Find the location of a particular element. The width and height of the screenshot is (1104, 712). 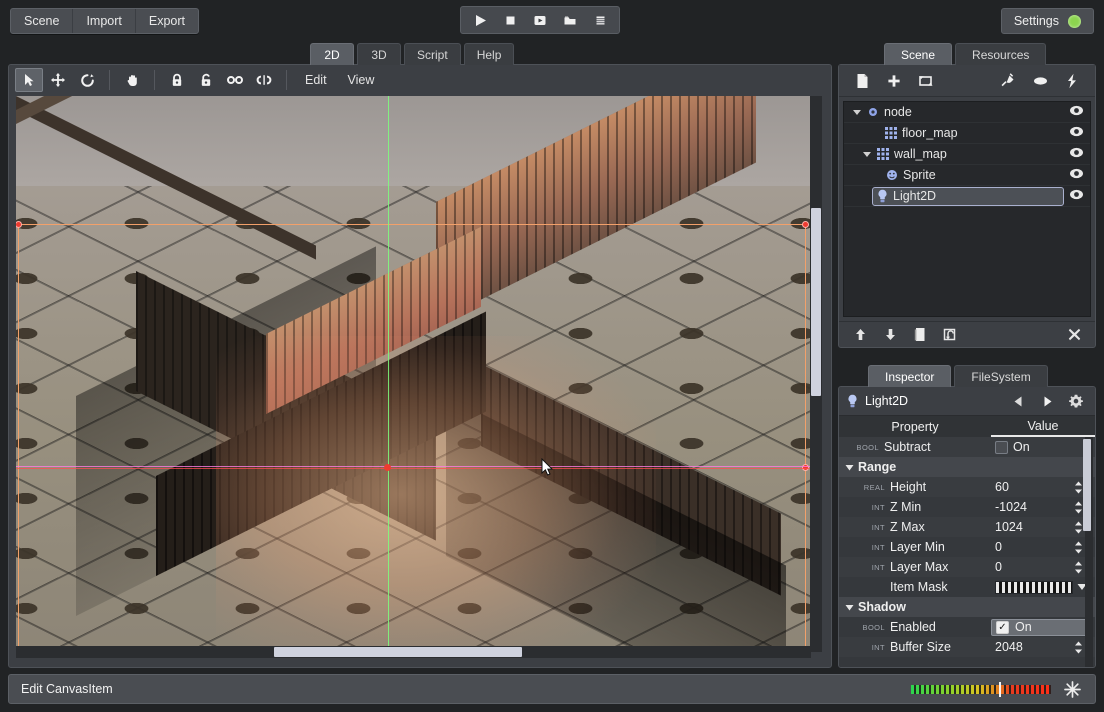

gear-icon is located at coordinates (1076, 401).